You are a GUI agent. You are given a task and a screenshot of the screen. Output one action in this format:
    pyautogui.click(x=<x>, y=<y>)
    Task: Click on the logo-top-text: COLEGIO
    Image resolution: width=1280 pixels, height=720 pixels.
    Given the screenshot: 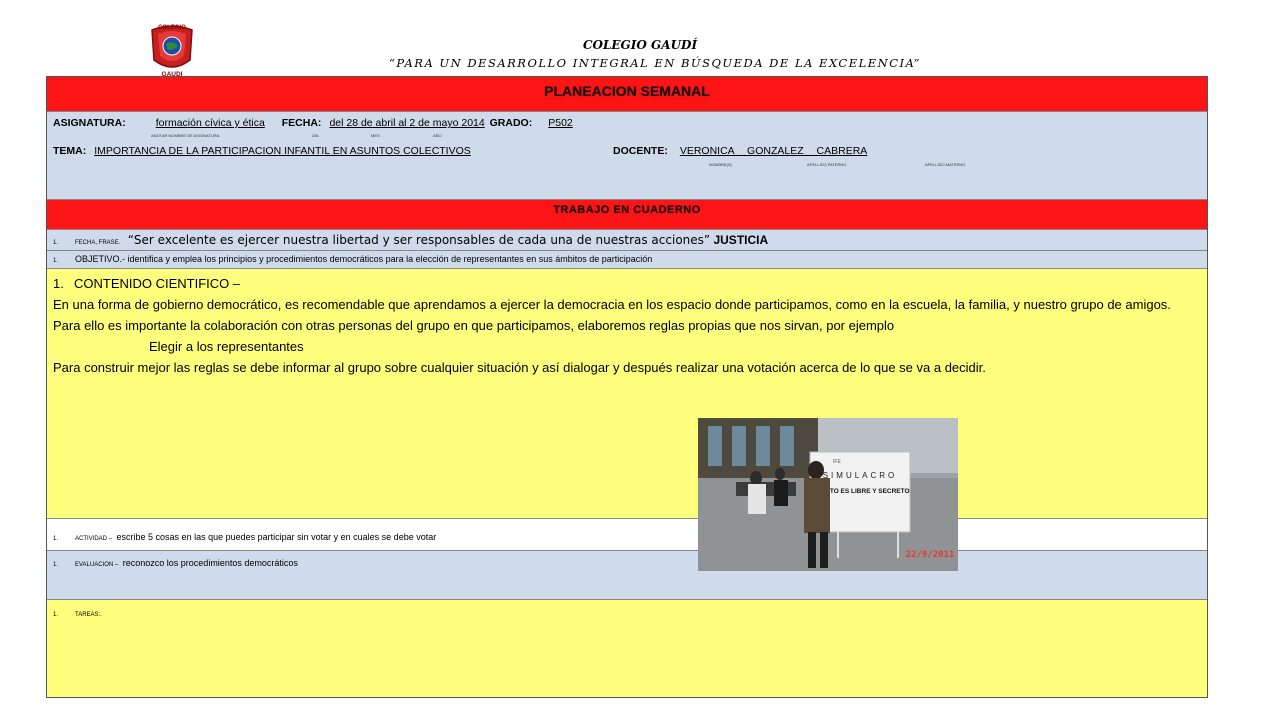 What is the action you would take?
    pyautogui.click(x=172, y=28)
    